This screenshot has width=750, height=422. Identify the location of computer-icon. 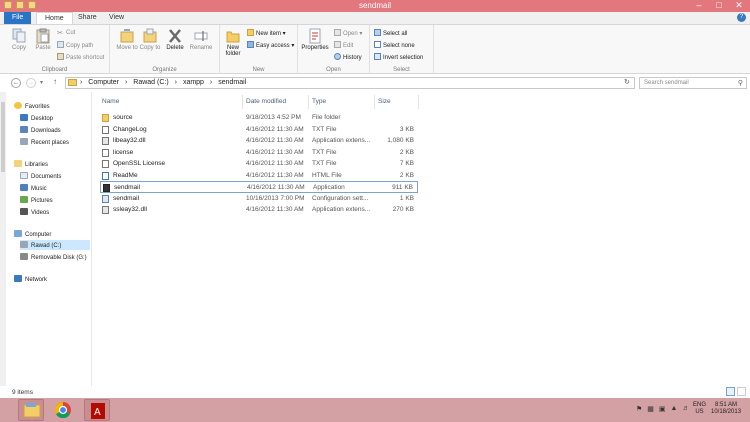
(18, 233).